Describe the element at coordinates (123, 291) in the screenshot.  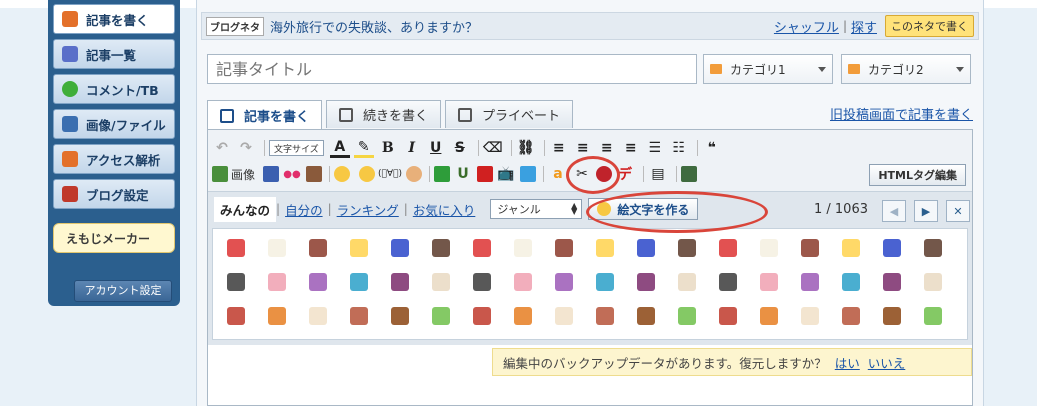
I see `account-settings-button: アカウント設定` at that location.